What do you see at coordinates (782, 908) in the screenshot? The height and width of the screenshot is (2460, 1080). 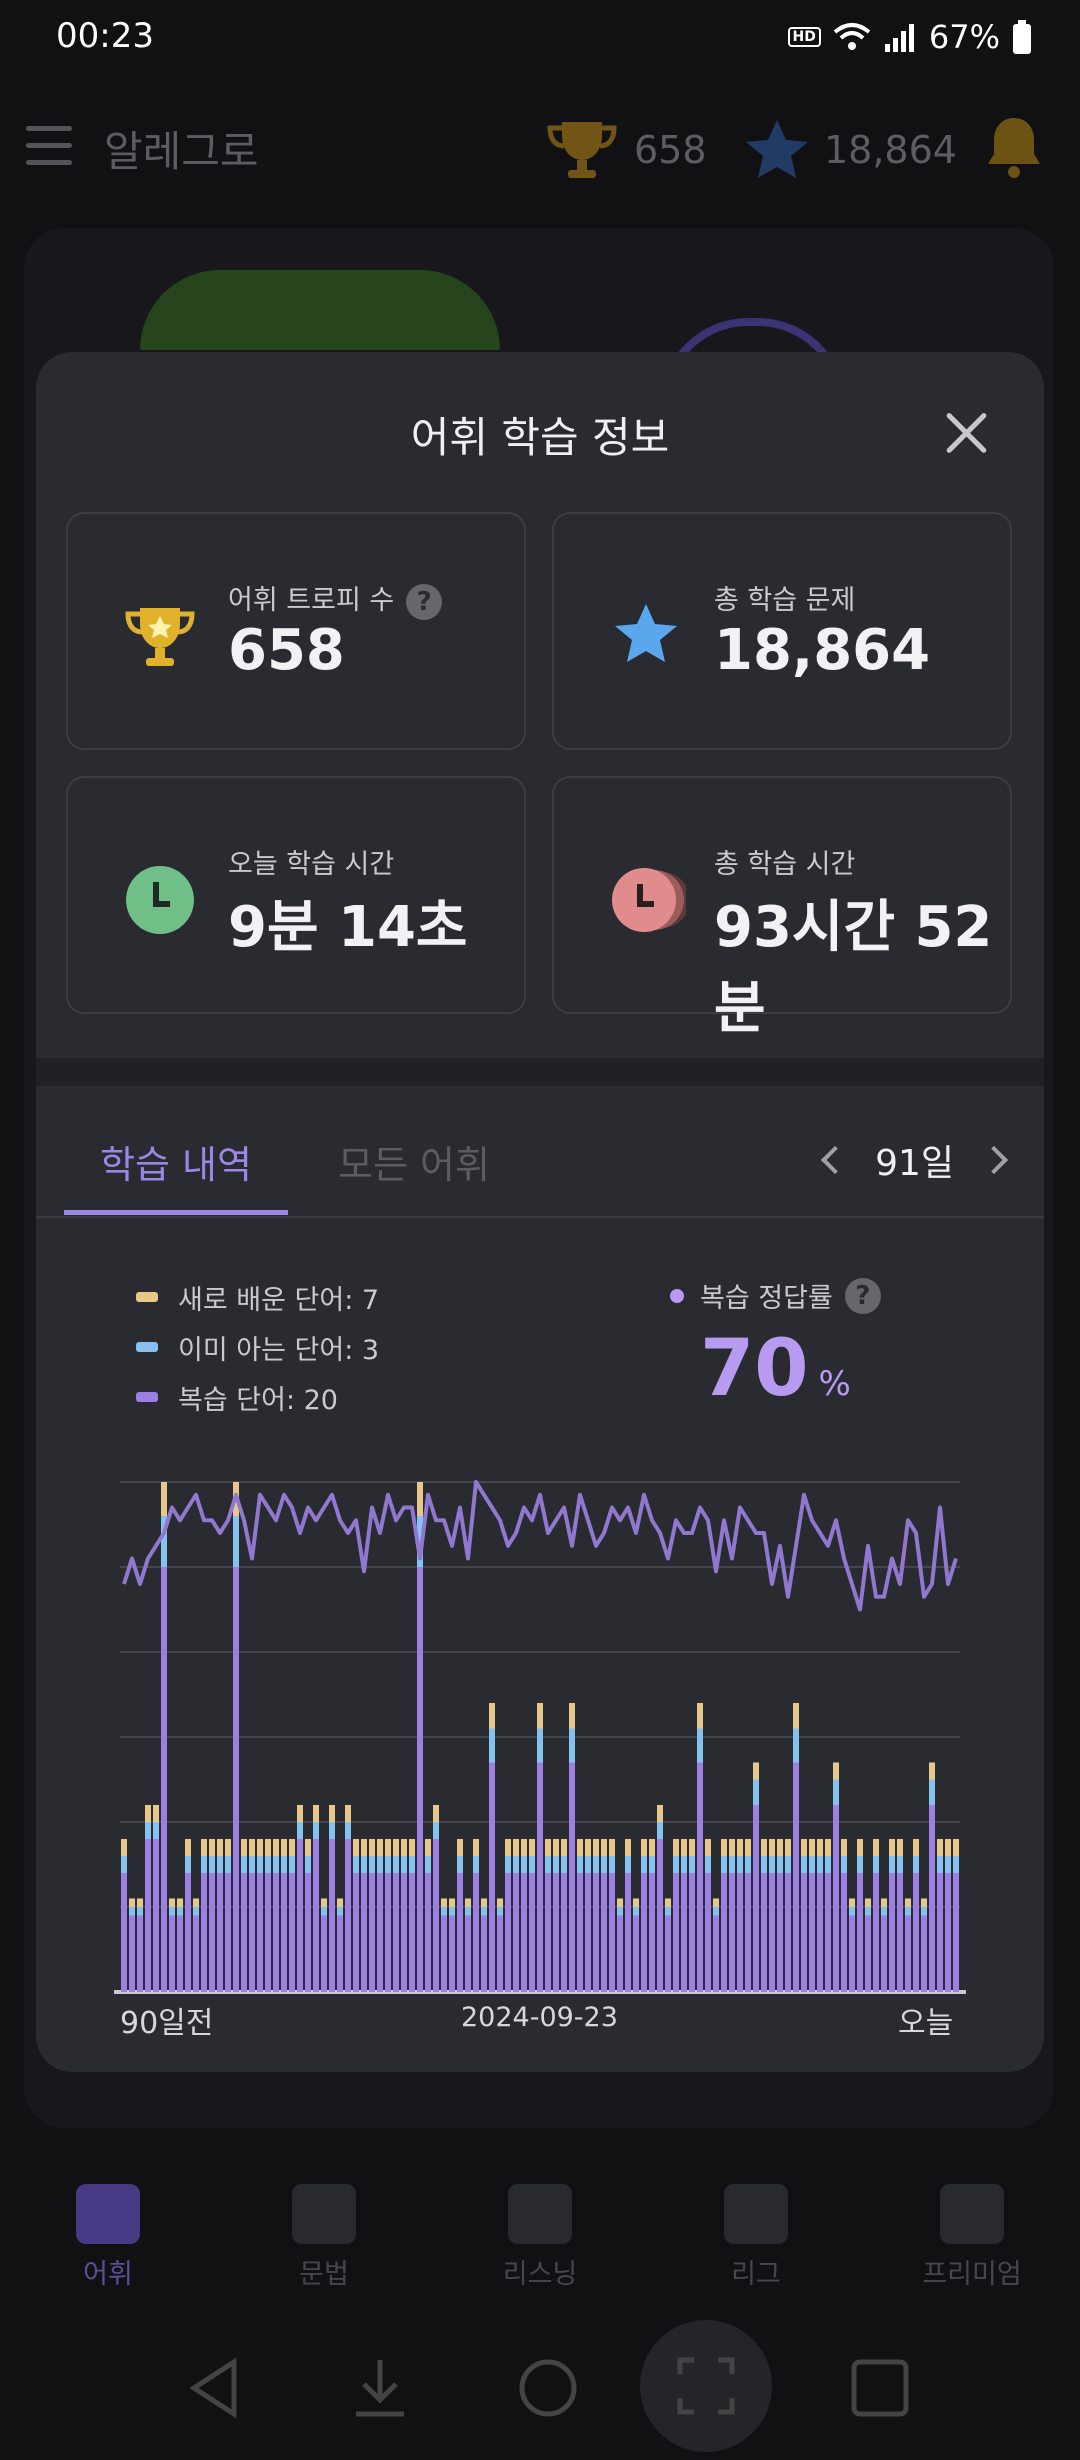 I see `total-time-card: 총 학습 시간 93시간 52분` at bounding box center [782, 908].